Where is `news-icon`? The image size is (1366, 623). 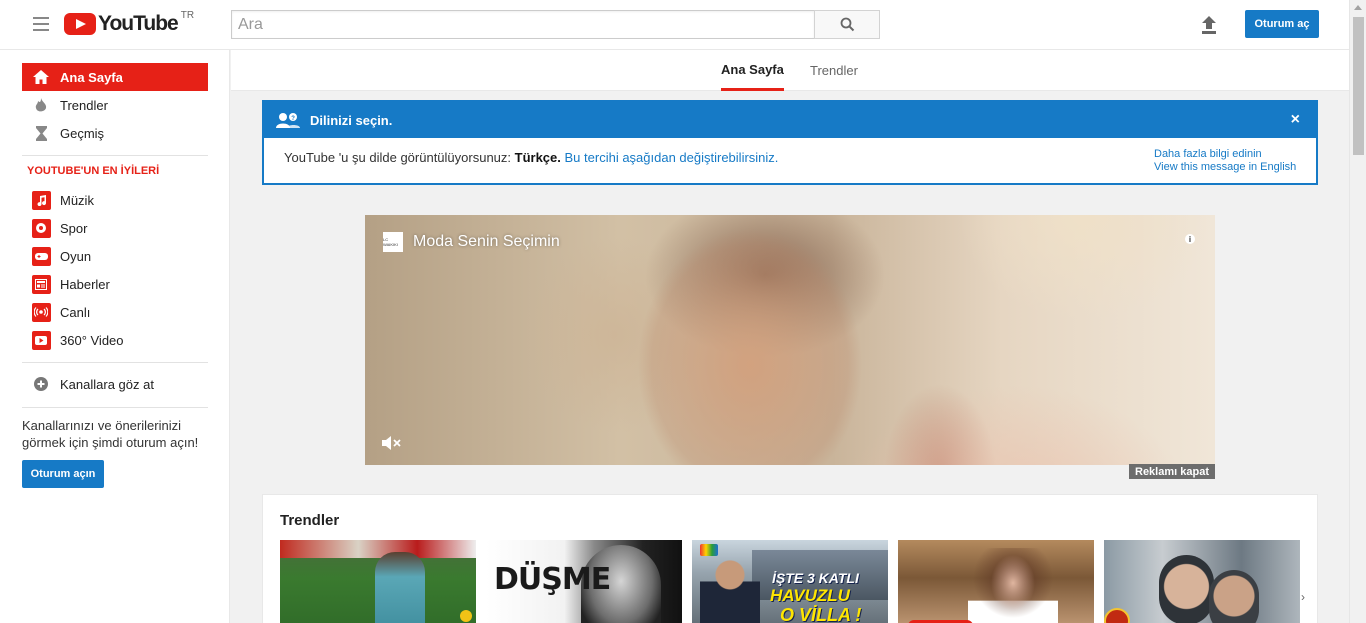
news-icon is located at coordinates (41, 284).